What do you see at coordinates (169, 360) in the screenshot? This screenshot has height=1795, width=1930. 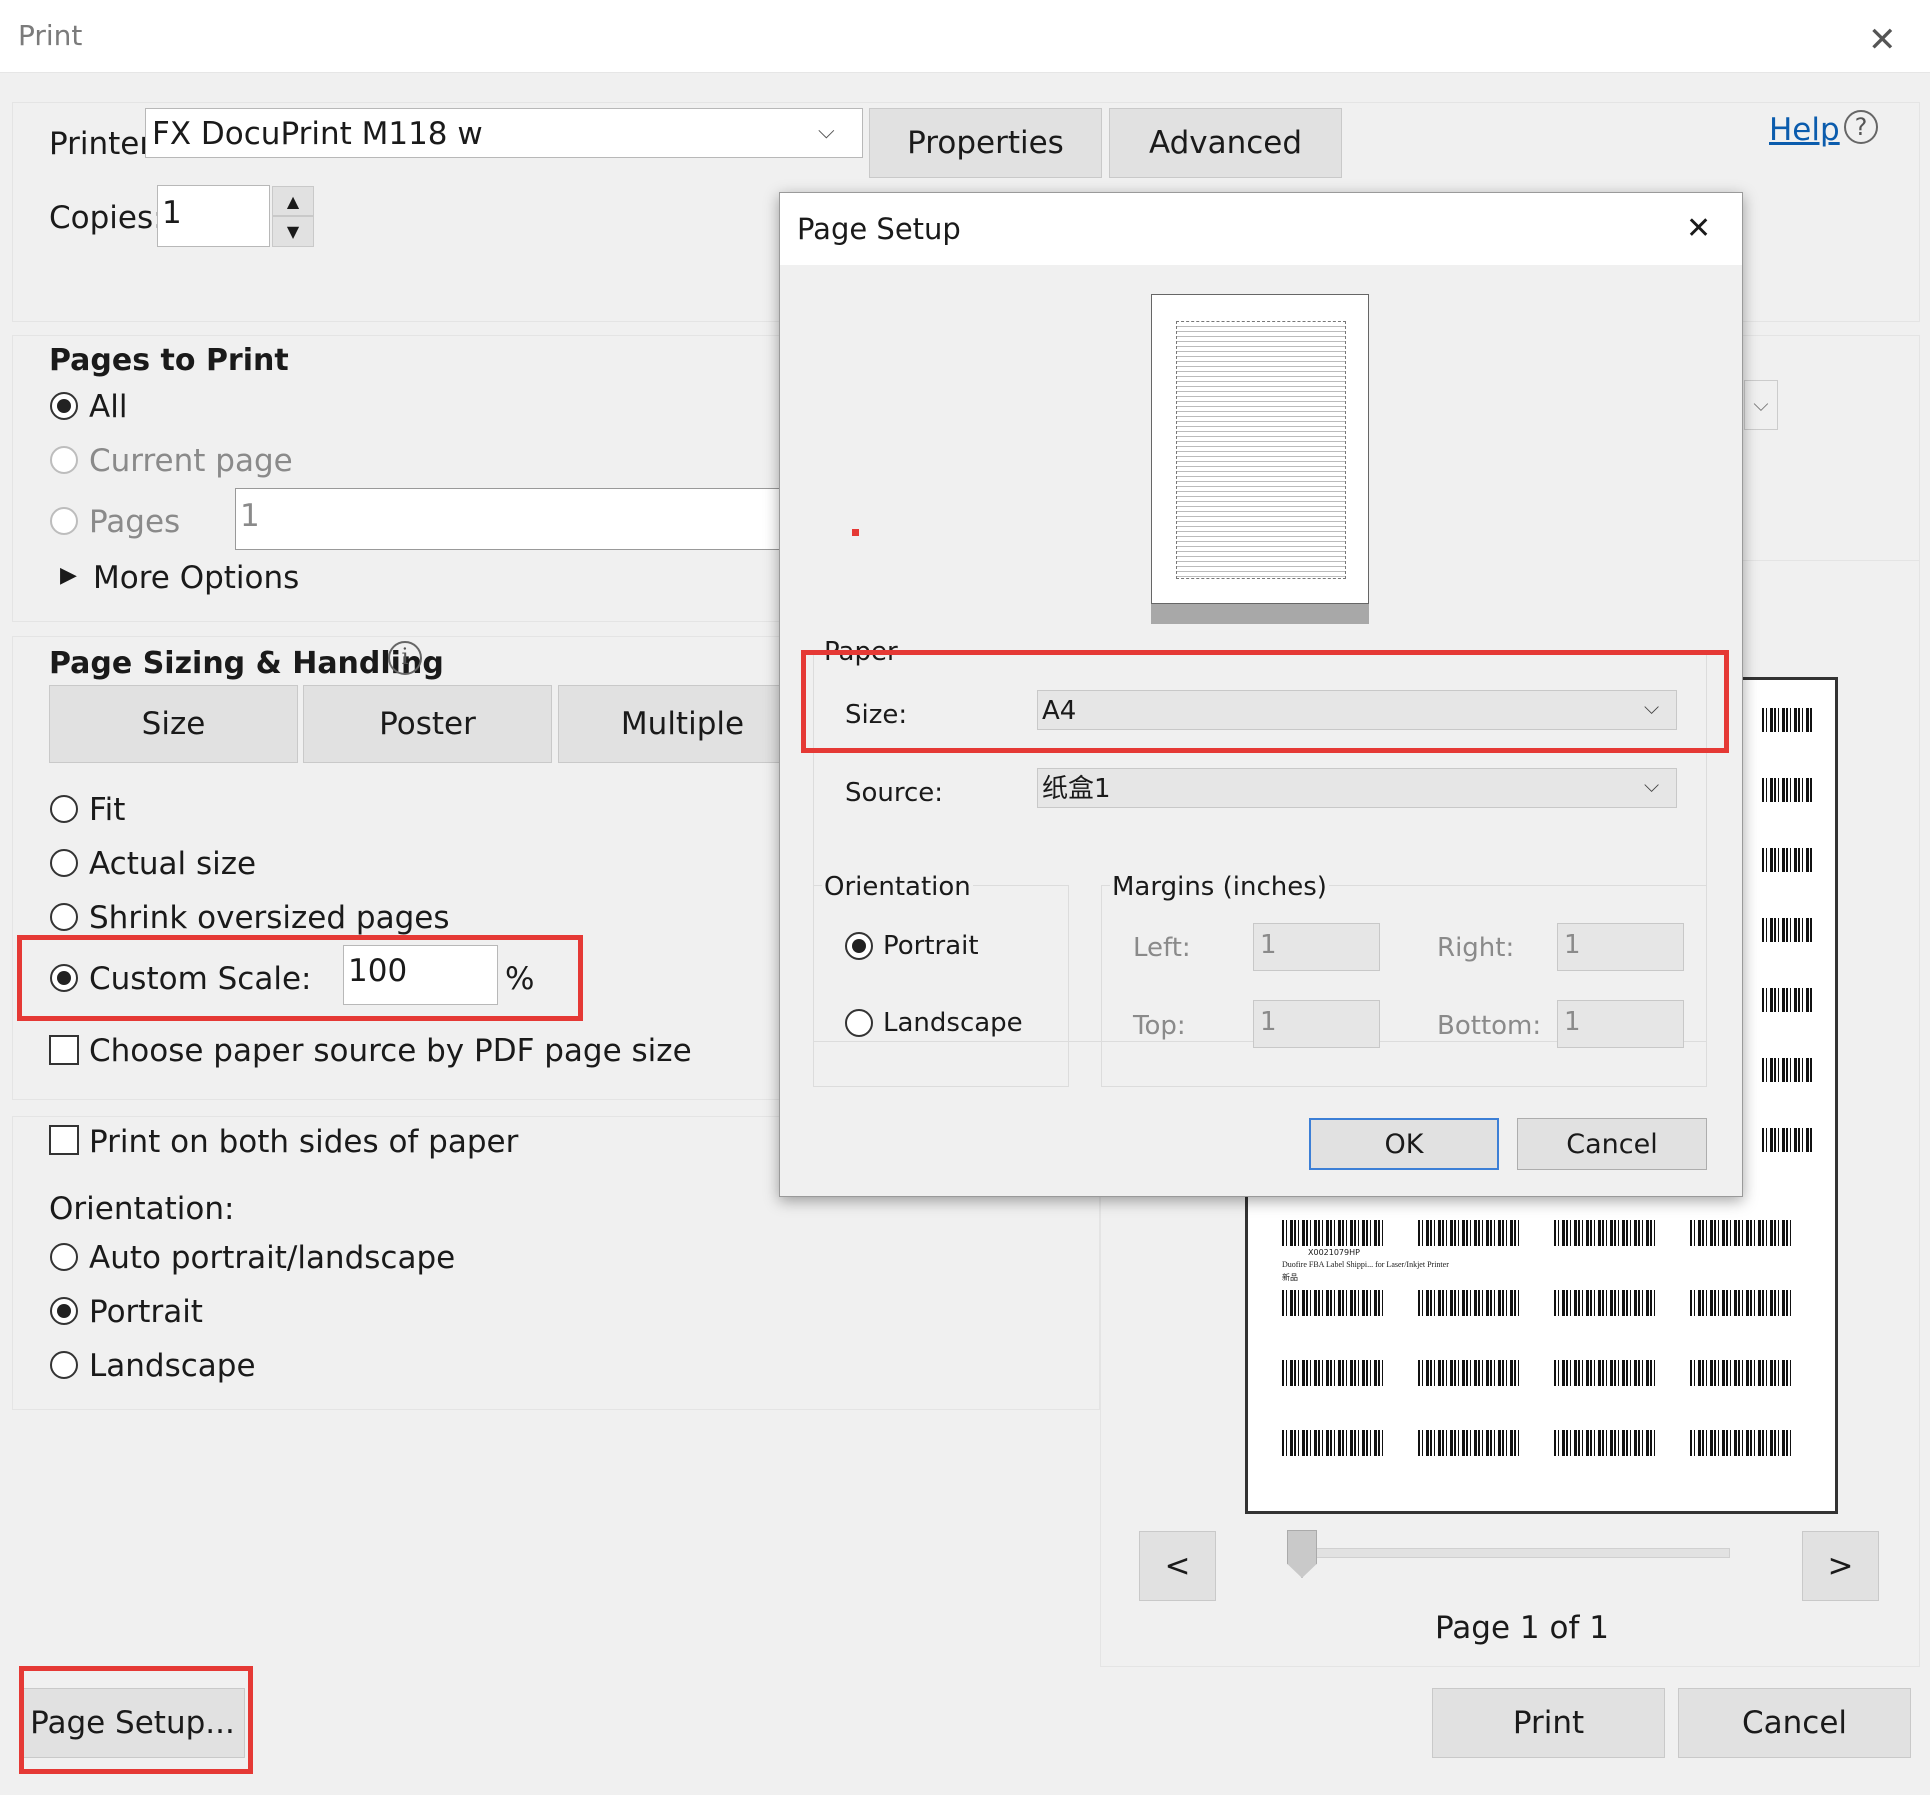 I see `pages-to-print-header: Pages to Print` at bounding box center [169, 360].